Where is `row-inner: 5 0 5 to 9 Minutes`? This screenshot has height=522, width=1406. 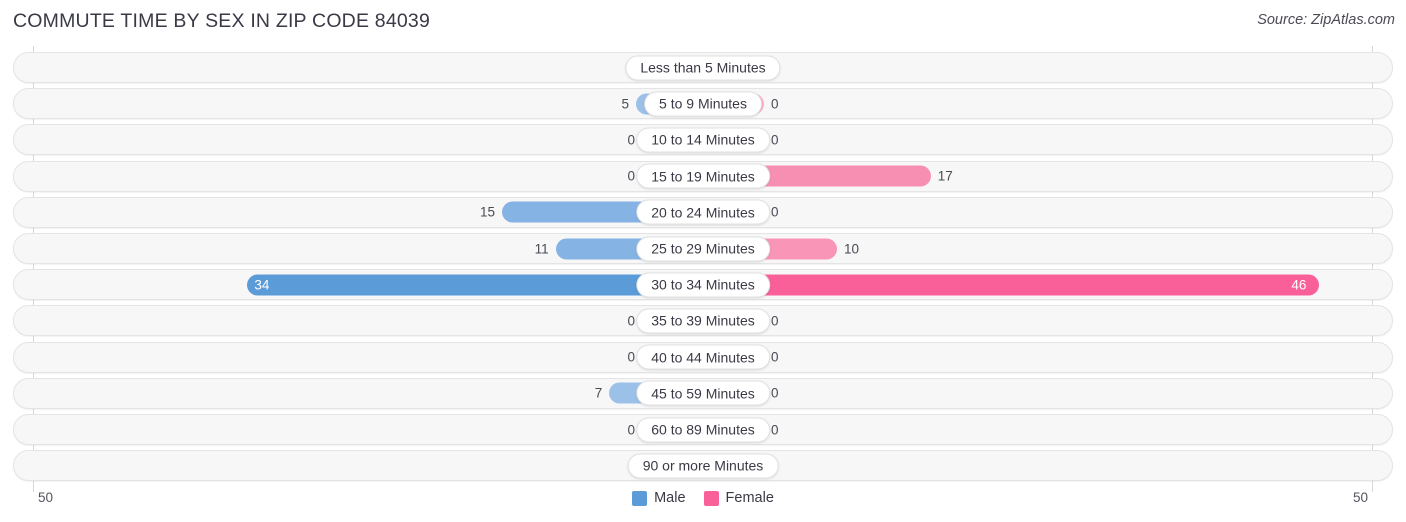 row-inner: 5 0 5 to 9 Minutes is located at coordinates (703, 103).